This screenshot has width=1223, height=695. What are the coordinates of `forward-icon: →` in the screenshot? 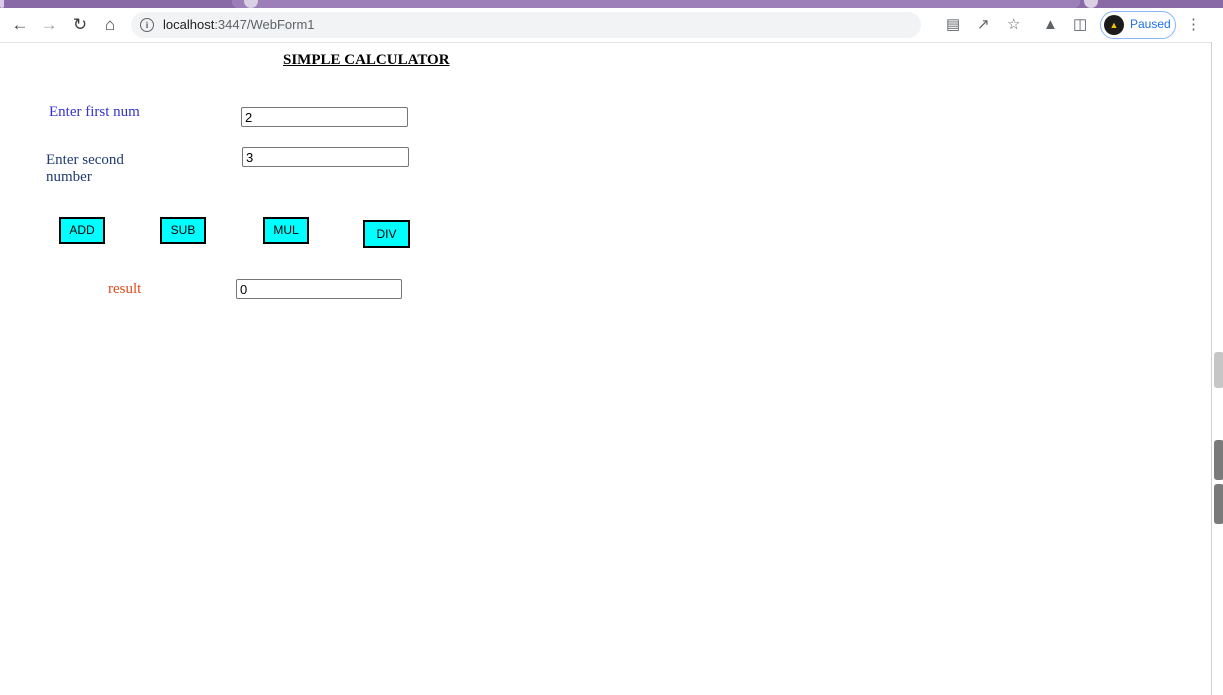 It's located at (49, 25).